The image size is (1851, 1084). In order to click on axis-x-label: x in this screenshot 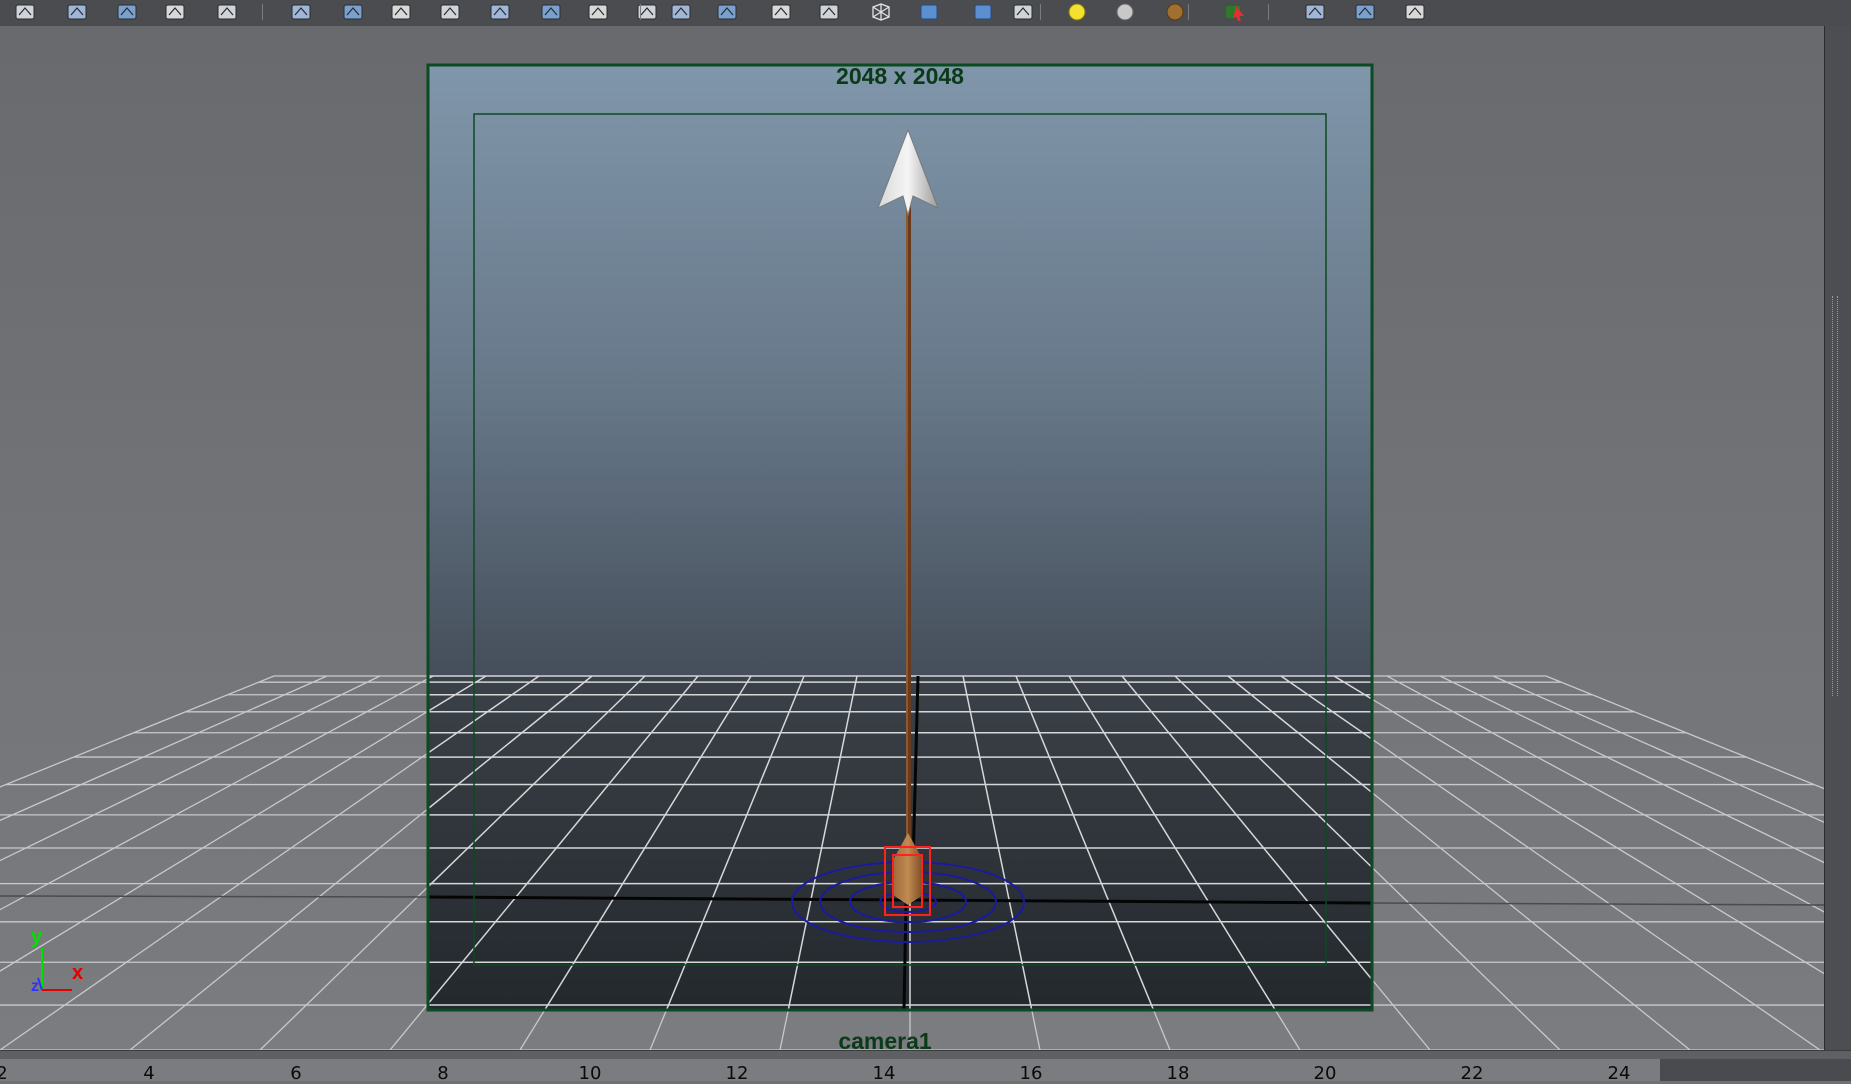, I will do `click(78, 973)`.